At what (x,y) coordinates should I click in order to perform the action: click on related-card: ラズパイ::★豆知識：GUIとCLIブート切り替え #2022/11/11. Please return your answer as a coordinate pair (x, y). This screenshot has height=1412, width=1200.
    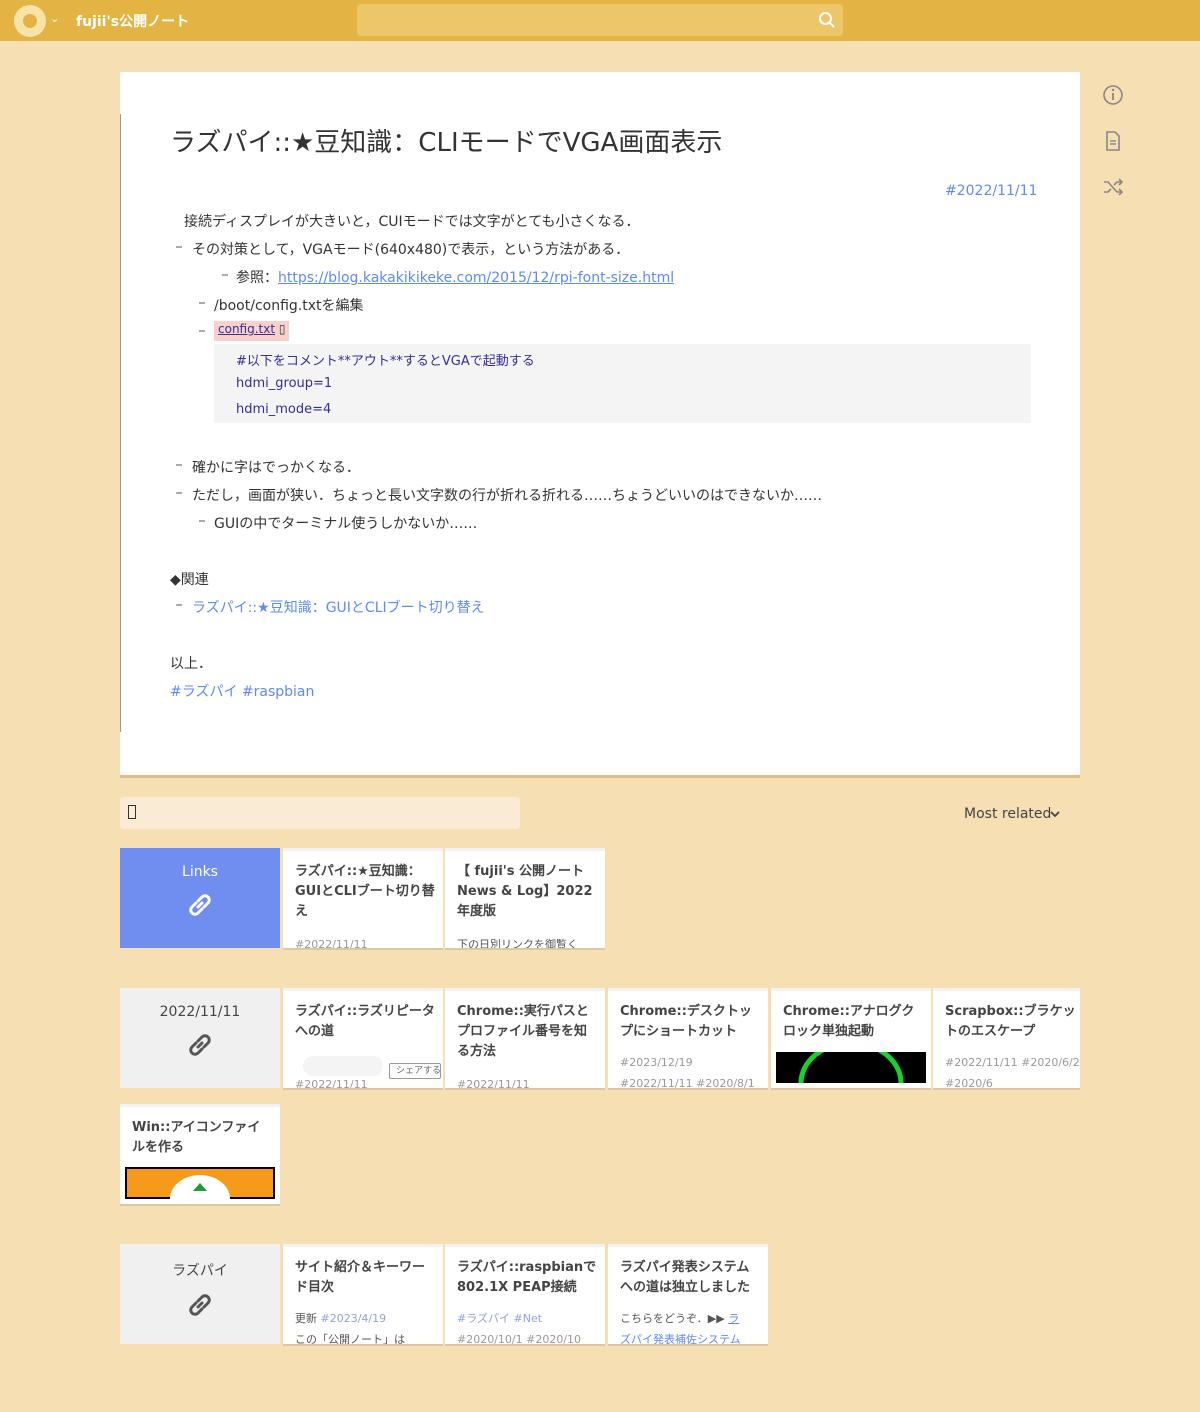
    Looking at the image, I should click on (363, 898).